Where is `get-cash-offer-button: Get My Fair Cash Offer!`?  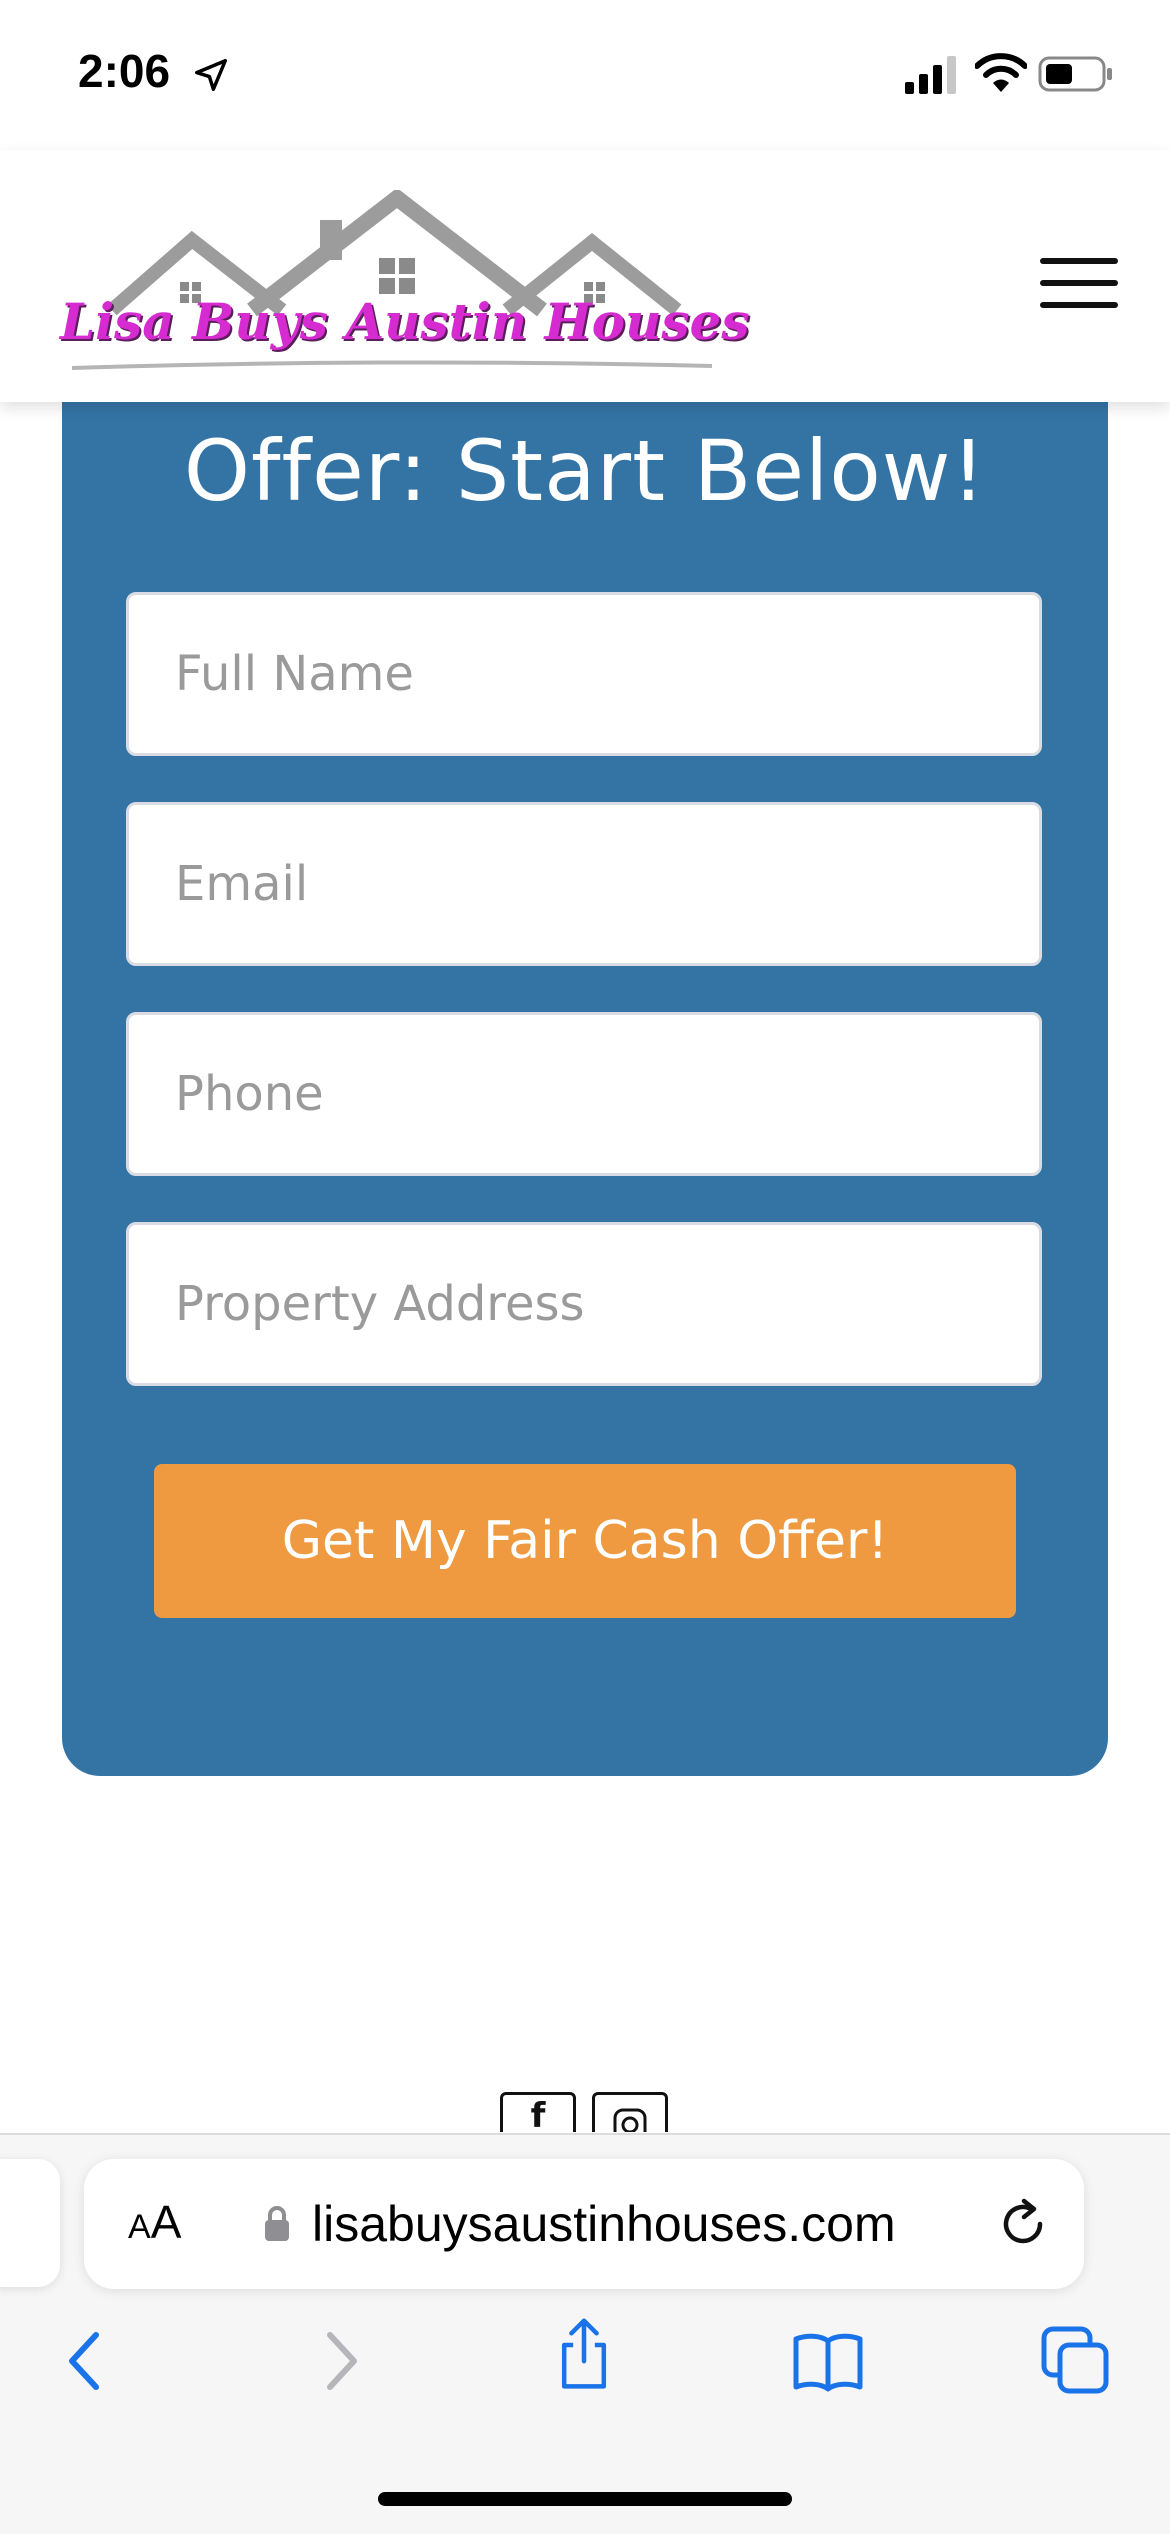
get-cash-offer-button: Get My Fair Cash Offer! is located at coordinates (585, 1541).